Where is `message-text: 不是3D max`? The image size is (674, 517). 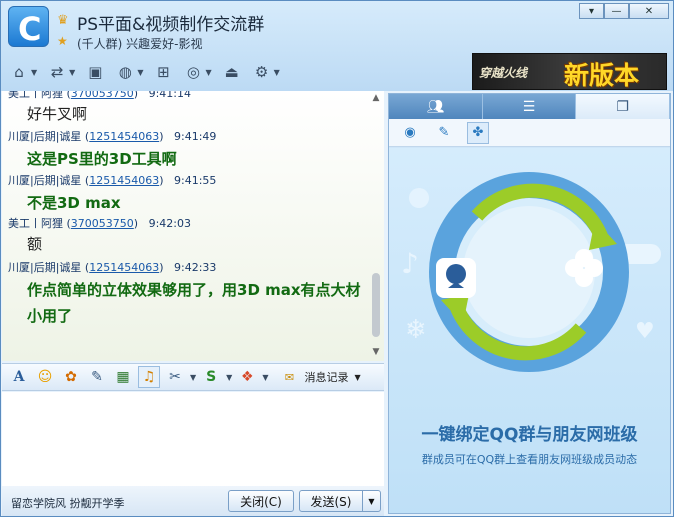
message-text: 不是3D max is located at coordinates (74, 203).